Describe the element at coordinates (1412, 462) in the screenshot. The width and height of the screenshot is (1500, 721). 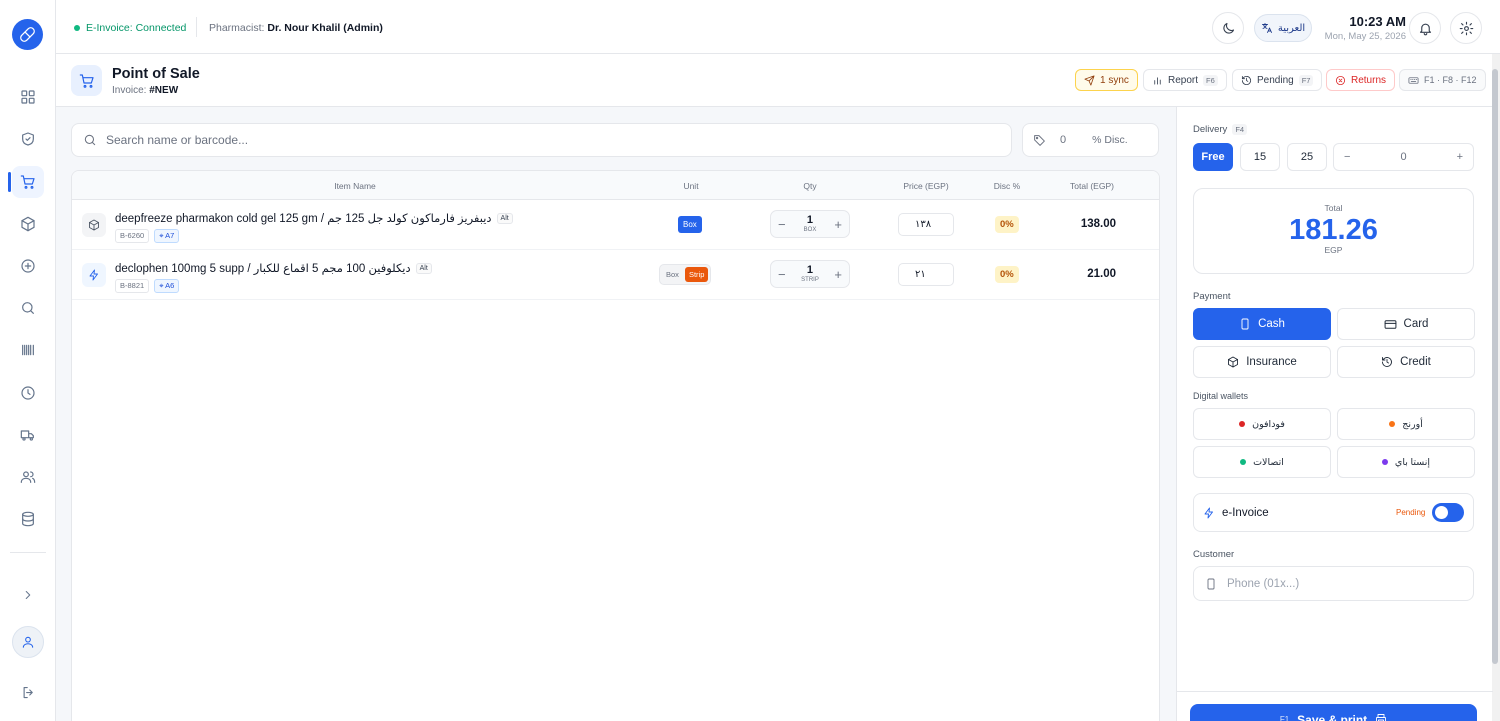
I see `wallet-name: إنستا باي` at that location.